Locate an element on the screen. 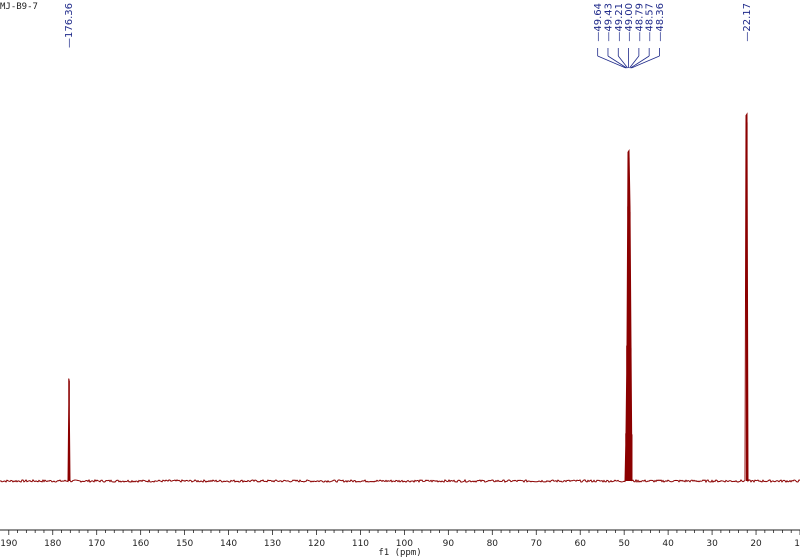  x-tick-label: 120 is located at coordinates (316, 544).